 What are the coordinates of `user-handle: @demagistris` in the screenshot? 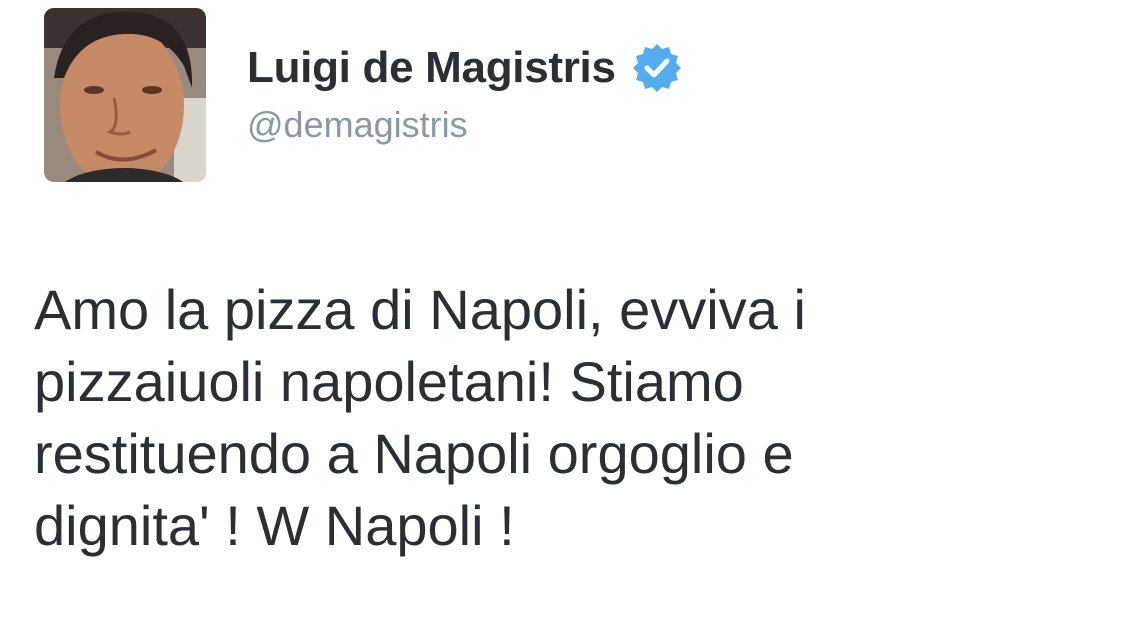 It's located at (357, 125).